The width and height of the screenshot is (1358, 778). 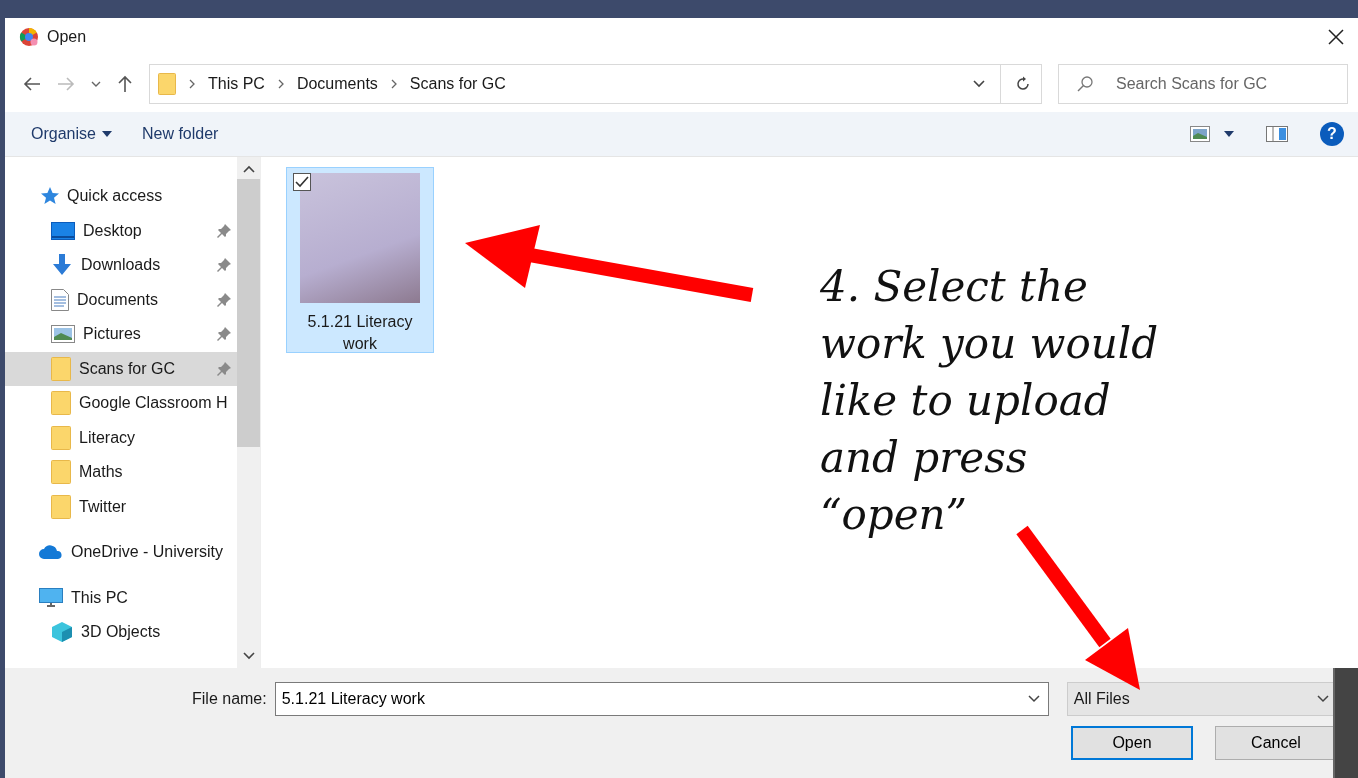 I want to click on annotation-text: 4. Select the work you would like to upload and press “open”, so click(x=990, y=401).